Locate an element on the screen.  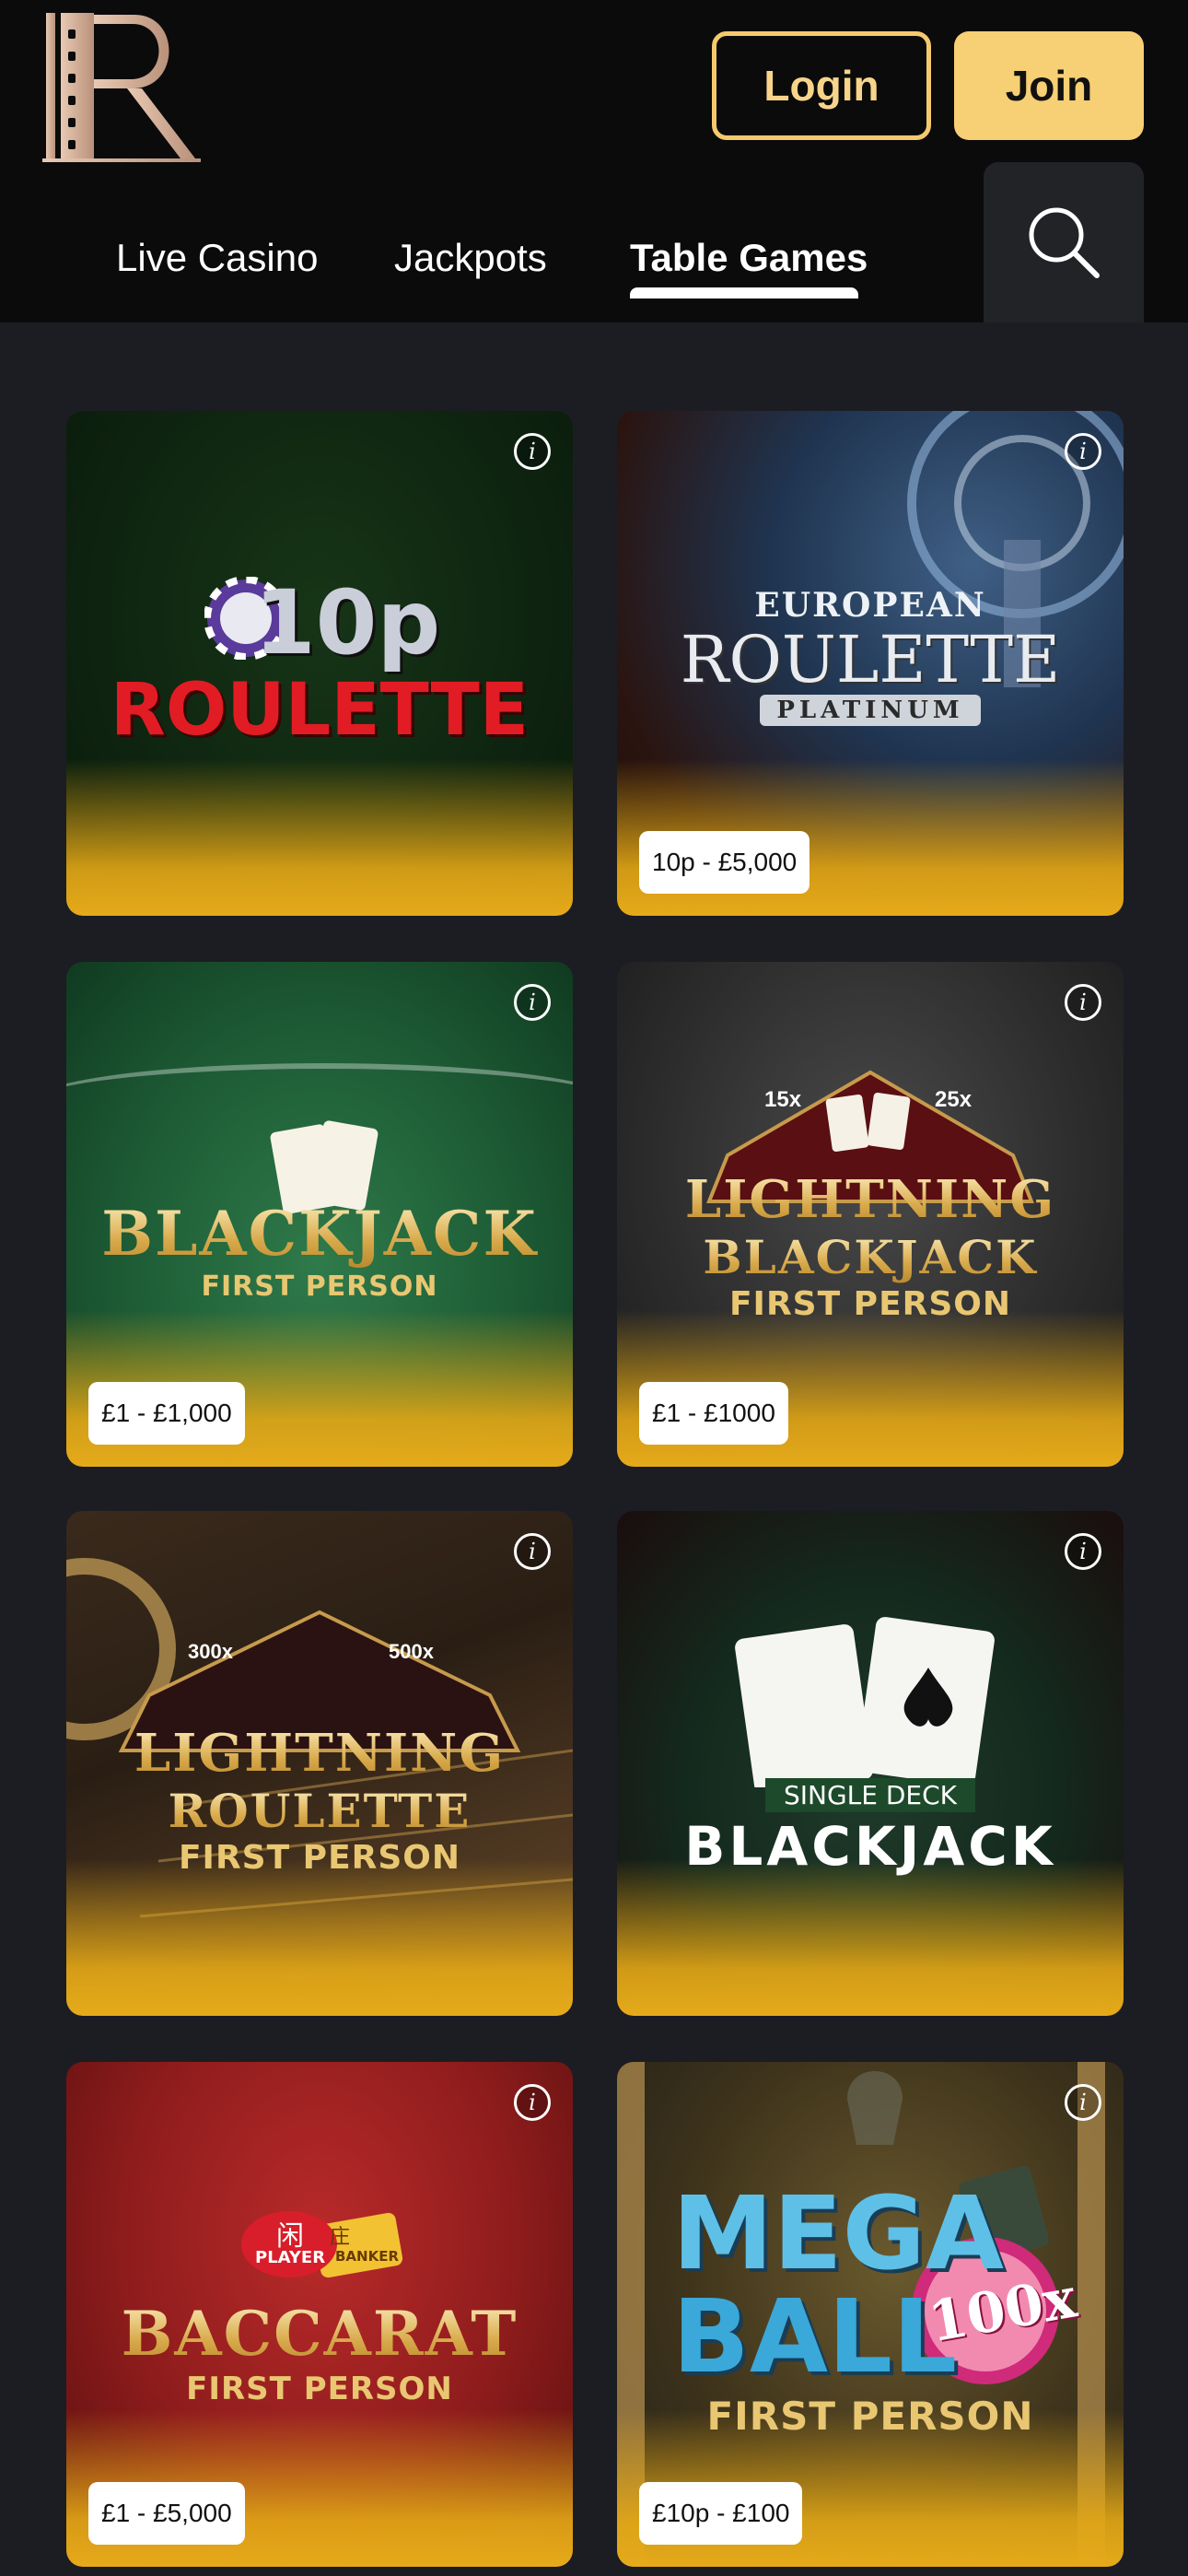
tab-table-games: Table Games is located at coordinates (749, 258).